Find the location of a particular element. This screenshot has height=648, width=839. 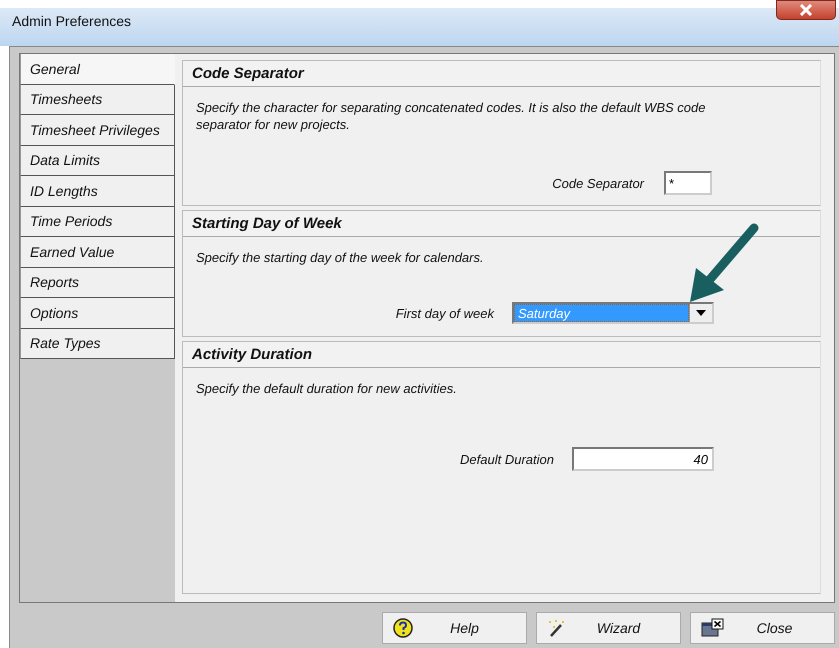

sidebar-tab: General is located at coordinates (97, 69).